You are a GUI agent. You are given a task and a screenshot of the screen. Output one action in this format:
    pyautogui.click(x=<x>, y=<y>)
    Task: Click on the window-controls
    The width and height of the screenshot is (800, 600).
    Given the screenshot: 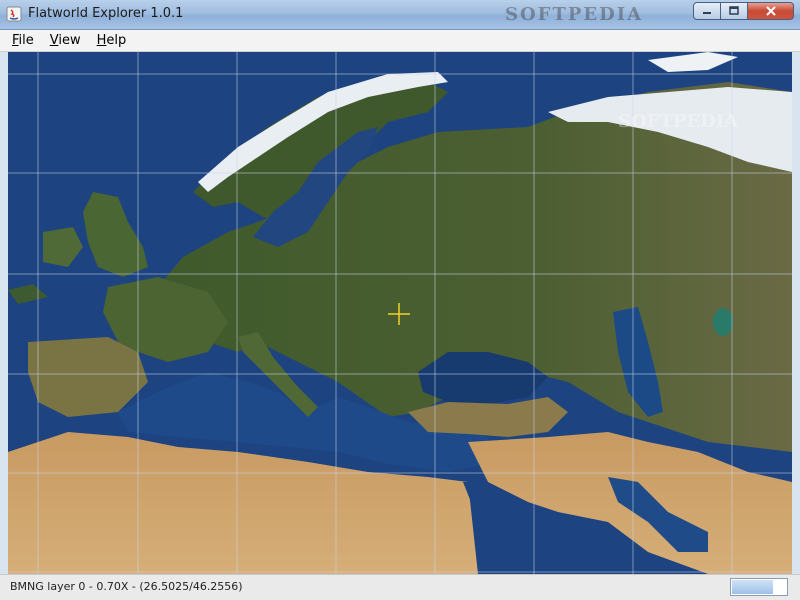 What is the action you would take?
    pyautogui.click(x=743, y=11)
    